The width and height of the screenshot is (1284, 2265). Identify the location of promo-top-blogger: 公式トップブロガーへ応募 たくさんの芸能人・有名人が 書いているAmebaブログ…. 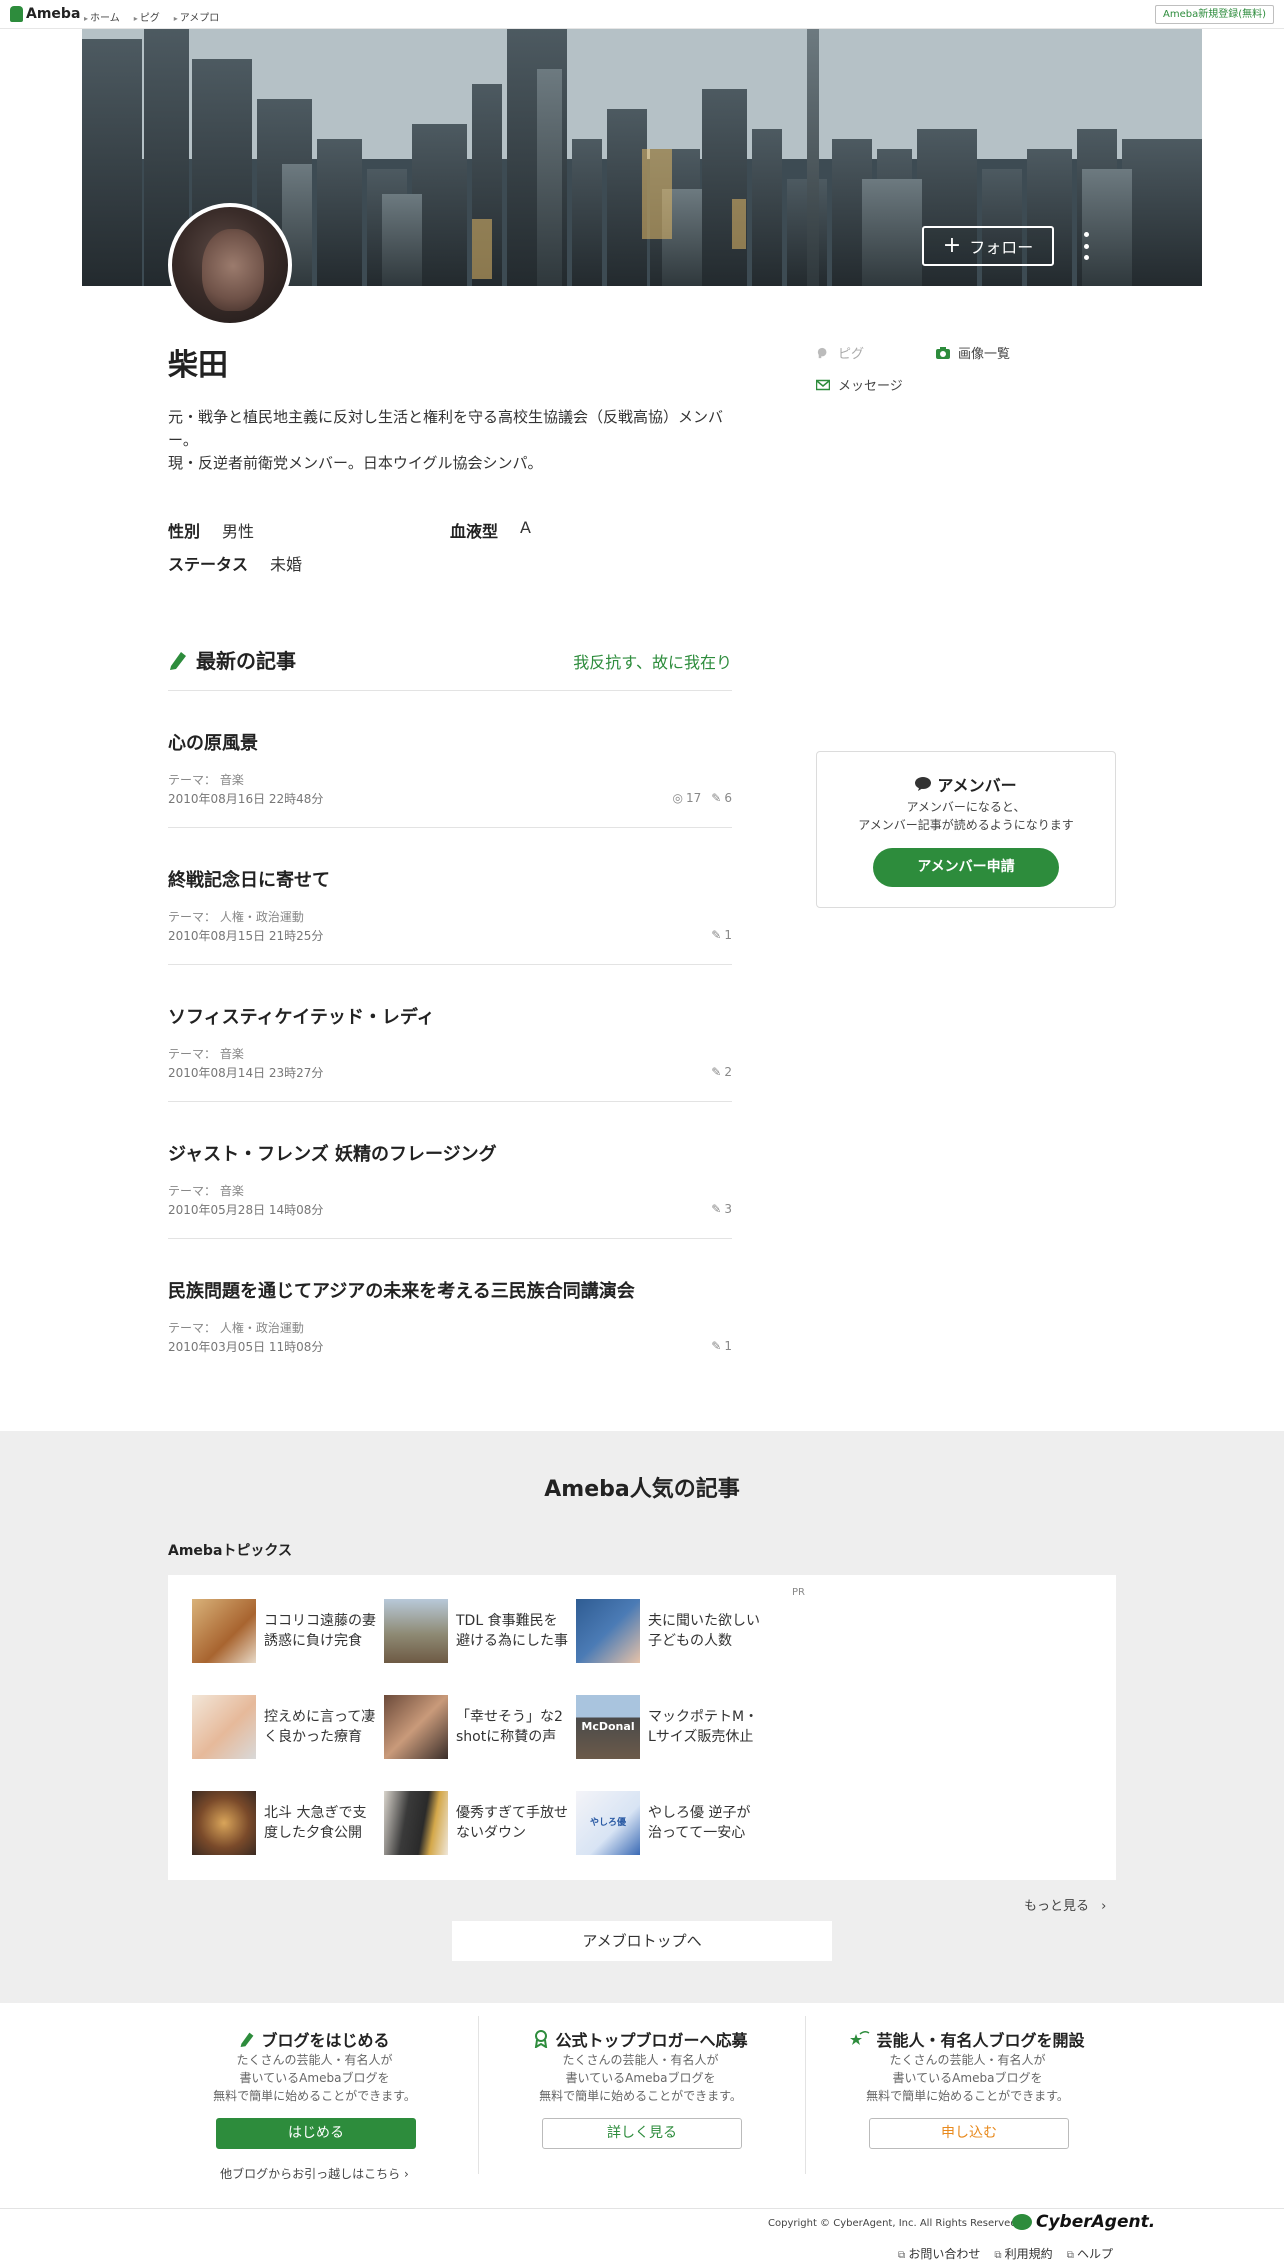
(640, 2095).